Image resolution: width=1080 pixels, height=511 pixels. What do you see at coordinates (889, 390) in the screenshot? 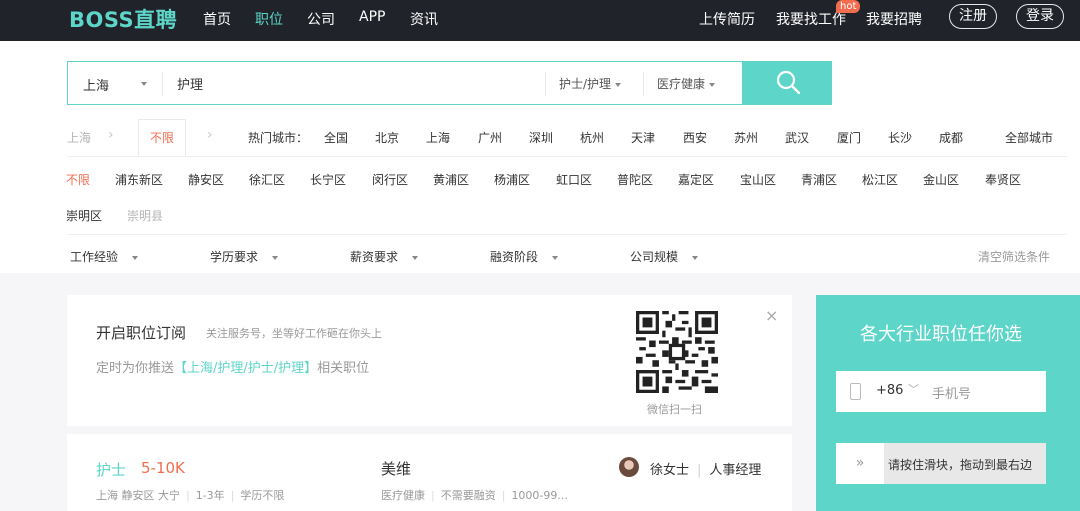
I see `country-code-select: +86` at bounding box center [889, 390].